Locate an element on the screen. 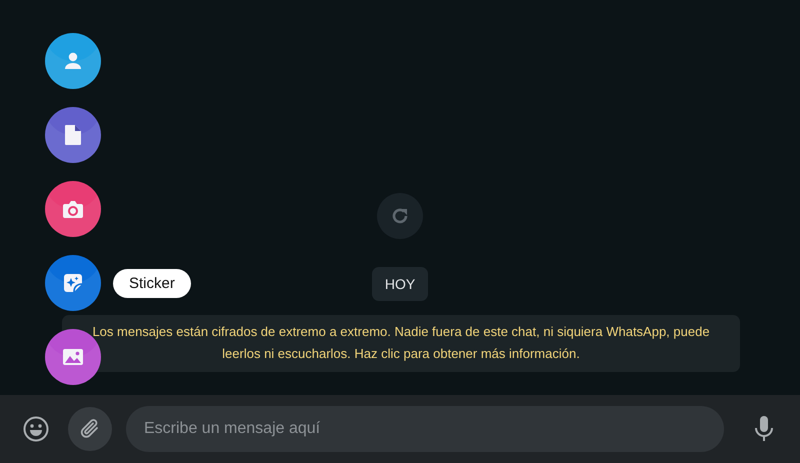 This screenshot has height=463, width=800. image-icon is located at coordinates (73, 357).